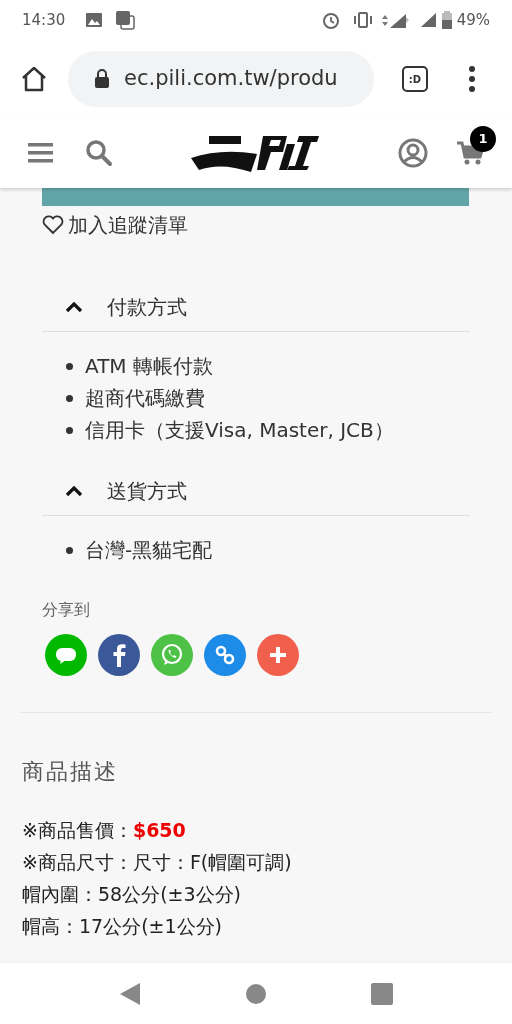 The height and width of the screenshot is (1024, 512). Describe the element at coordinates (394, 20) in the screenshot. I see `cell-signal-icon` at that location.